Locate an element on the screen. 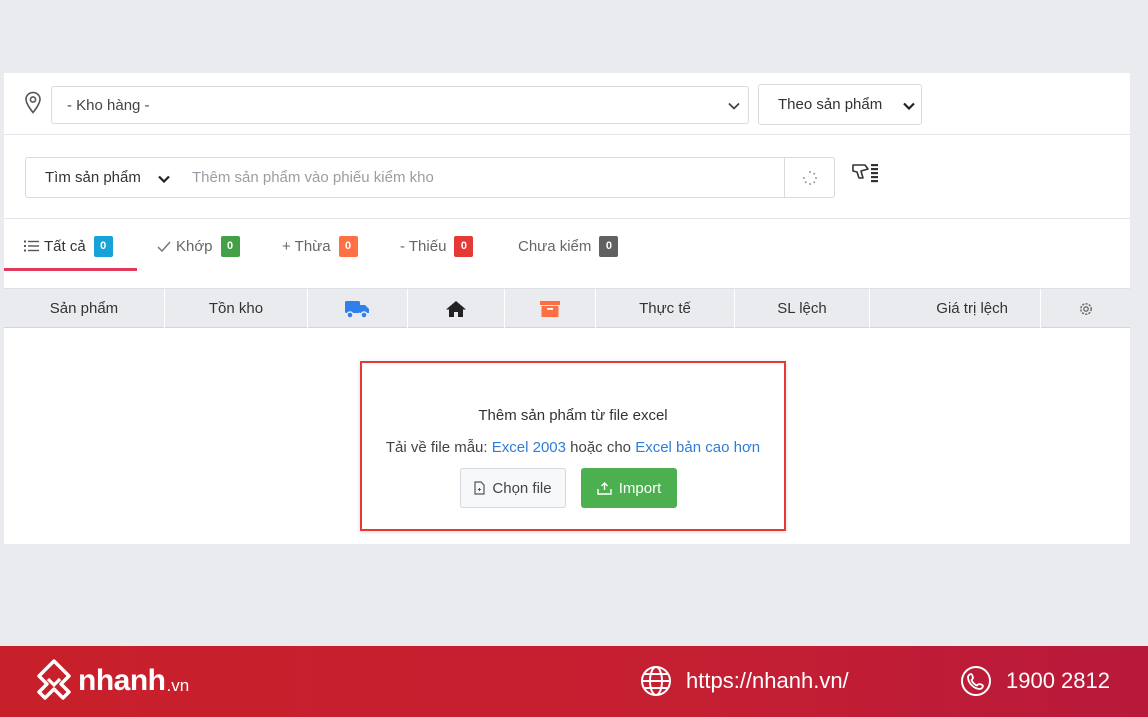  tab-label: - Thiếu is located at coordinates (423, 246).